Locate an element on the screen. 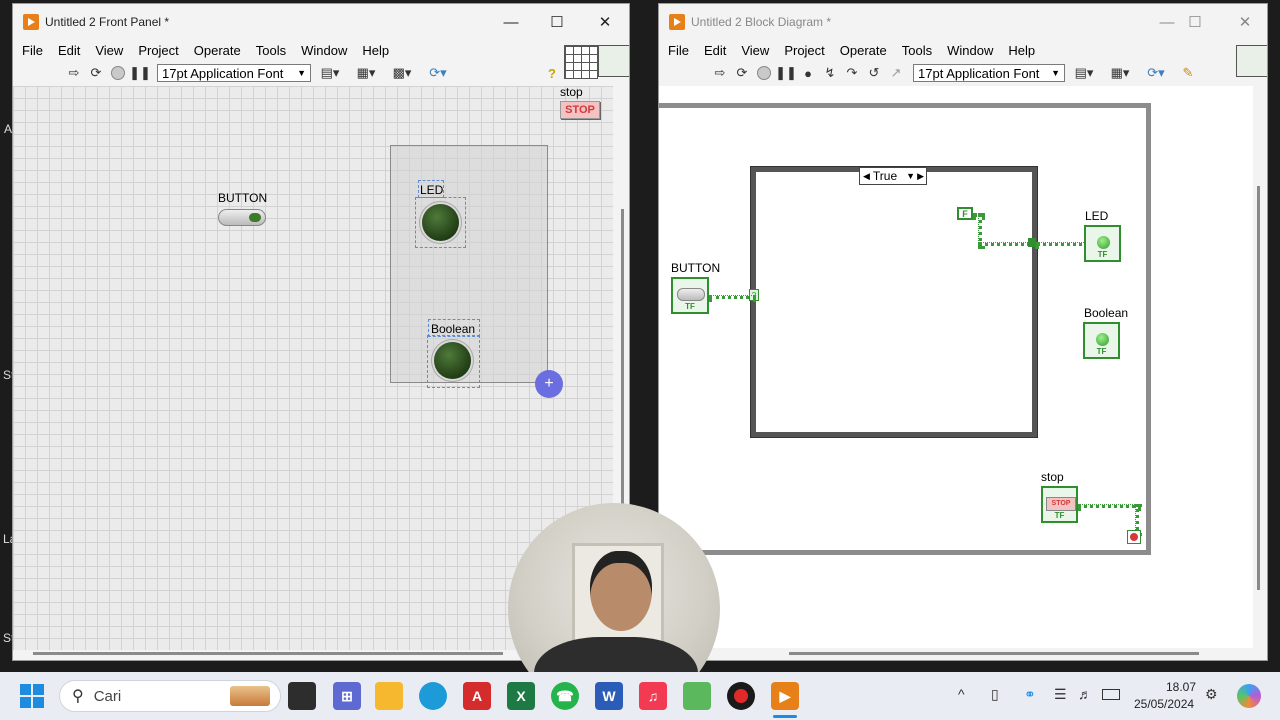 This screenshot has height=720, width=1280. labview-taskbar-icon: ▶ is located at coordinates (785, 696).